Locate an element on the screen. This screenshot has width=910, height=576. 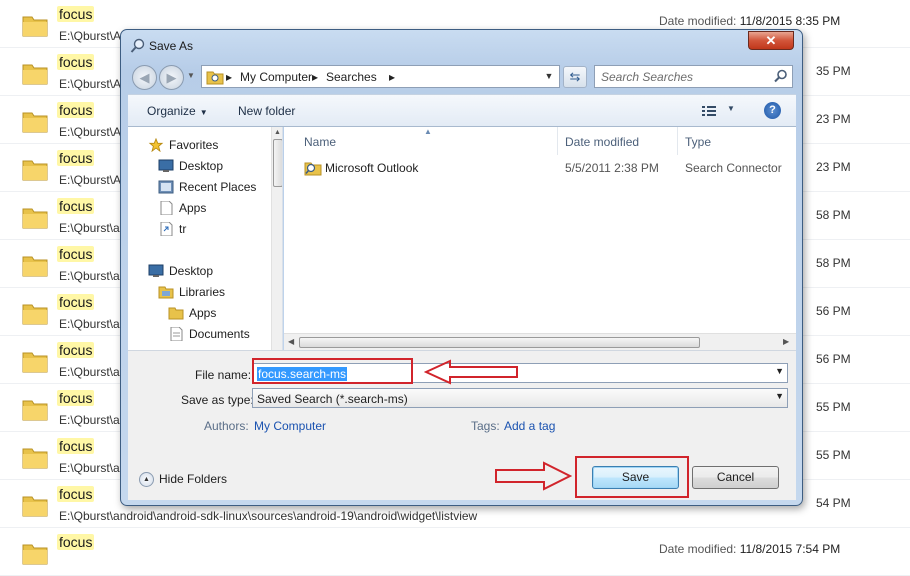
back-button: ◀ is located at coordinates (144, 77).